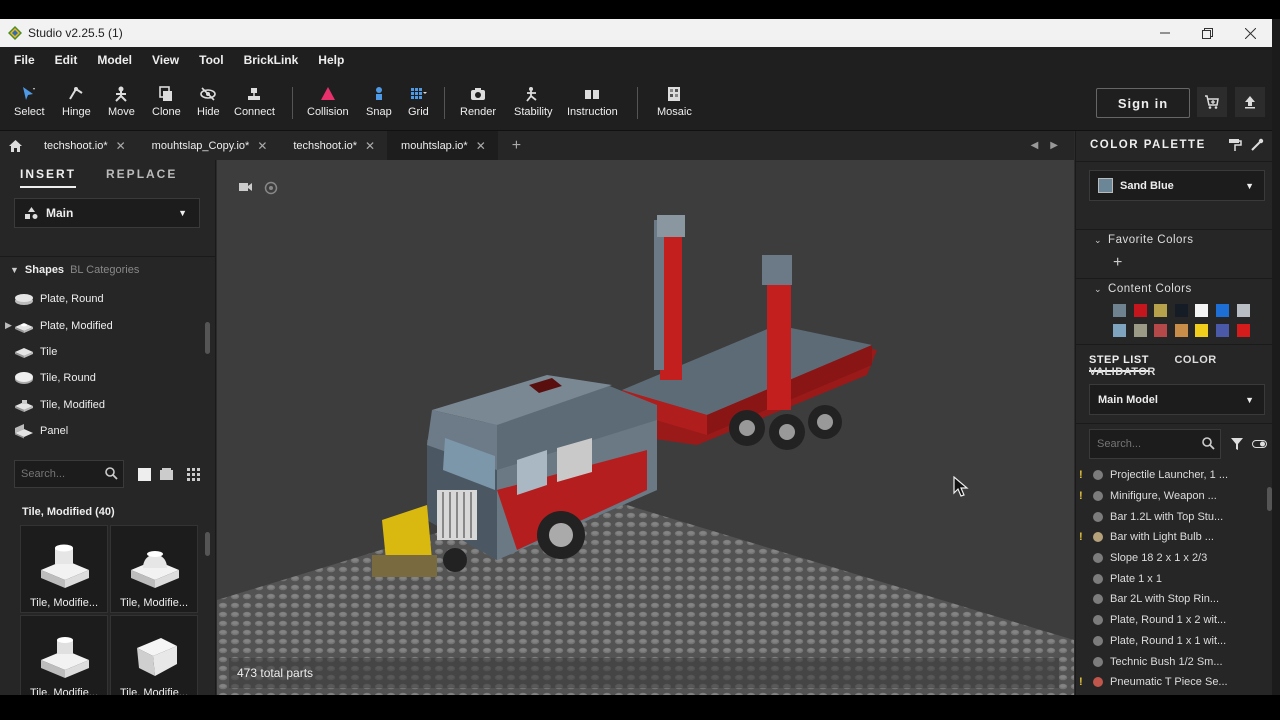  I want to click on move-tool-button: Move, so click(121, 101).